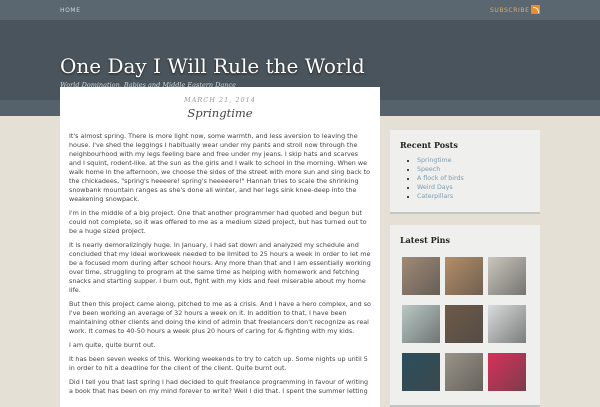 The height and width of the screenshot is (407, 600). Describe the element at coordinates (300, 10) in the screenshot. I see `top-nav: HOME SUBSCRIBE` at that location.